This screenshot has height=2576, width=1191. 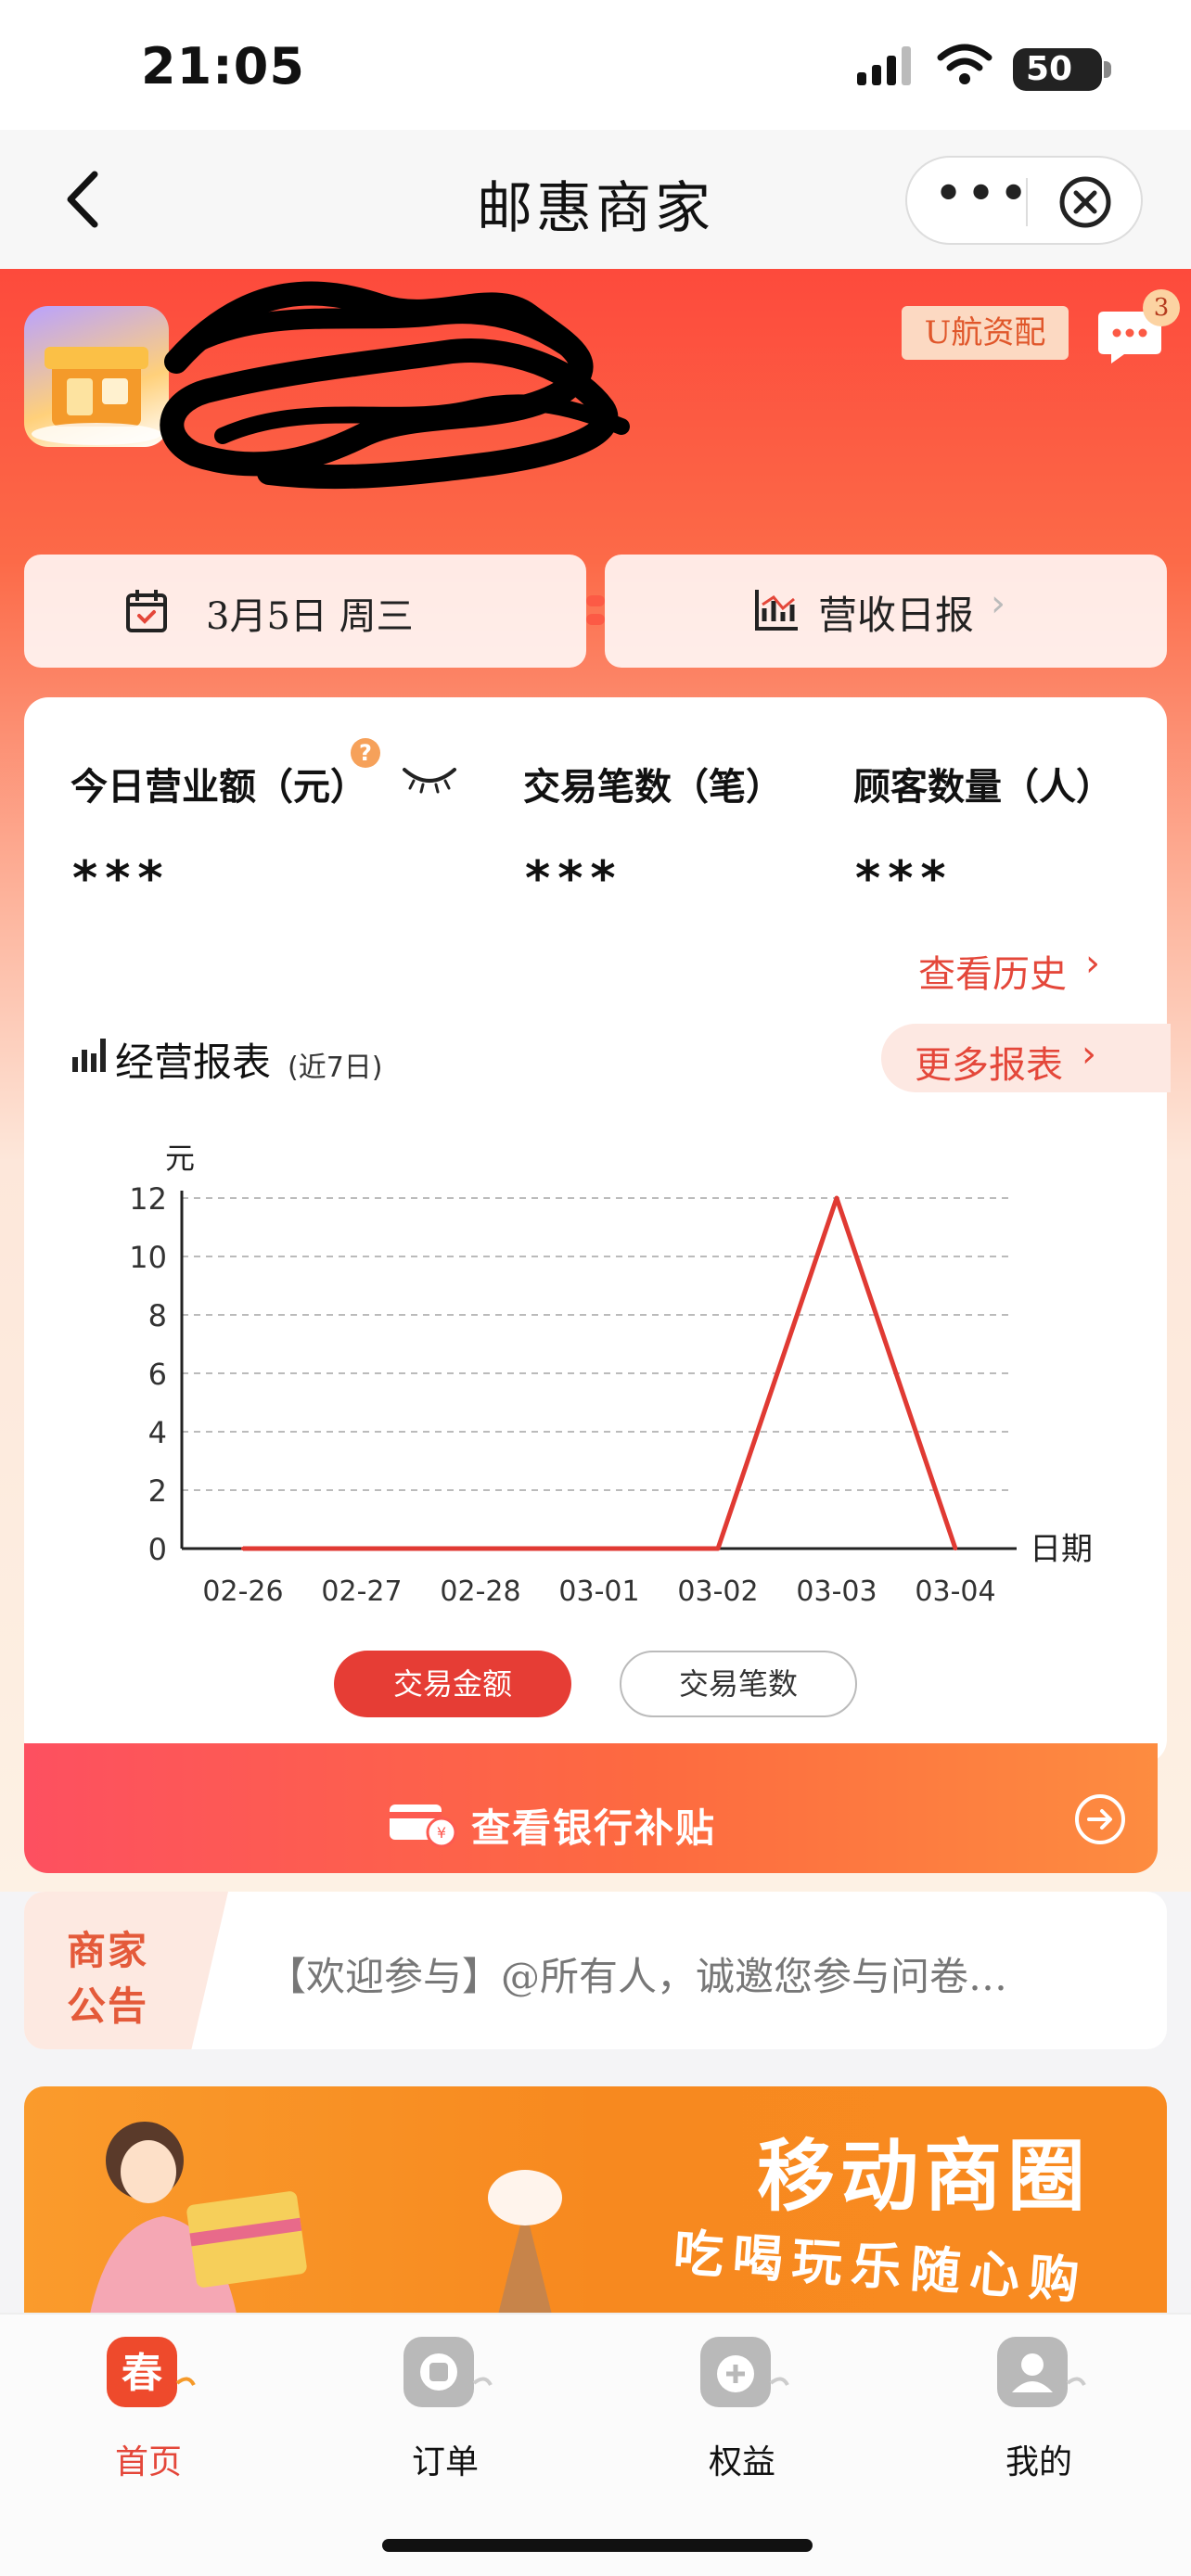 I want to click on promo-banner: 移动商圈 吃喝玩乐随心购, so click(x=595, y=2202).